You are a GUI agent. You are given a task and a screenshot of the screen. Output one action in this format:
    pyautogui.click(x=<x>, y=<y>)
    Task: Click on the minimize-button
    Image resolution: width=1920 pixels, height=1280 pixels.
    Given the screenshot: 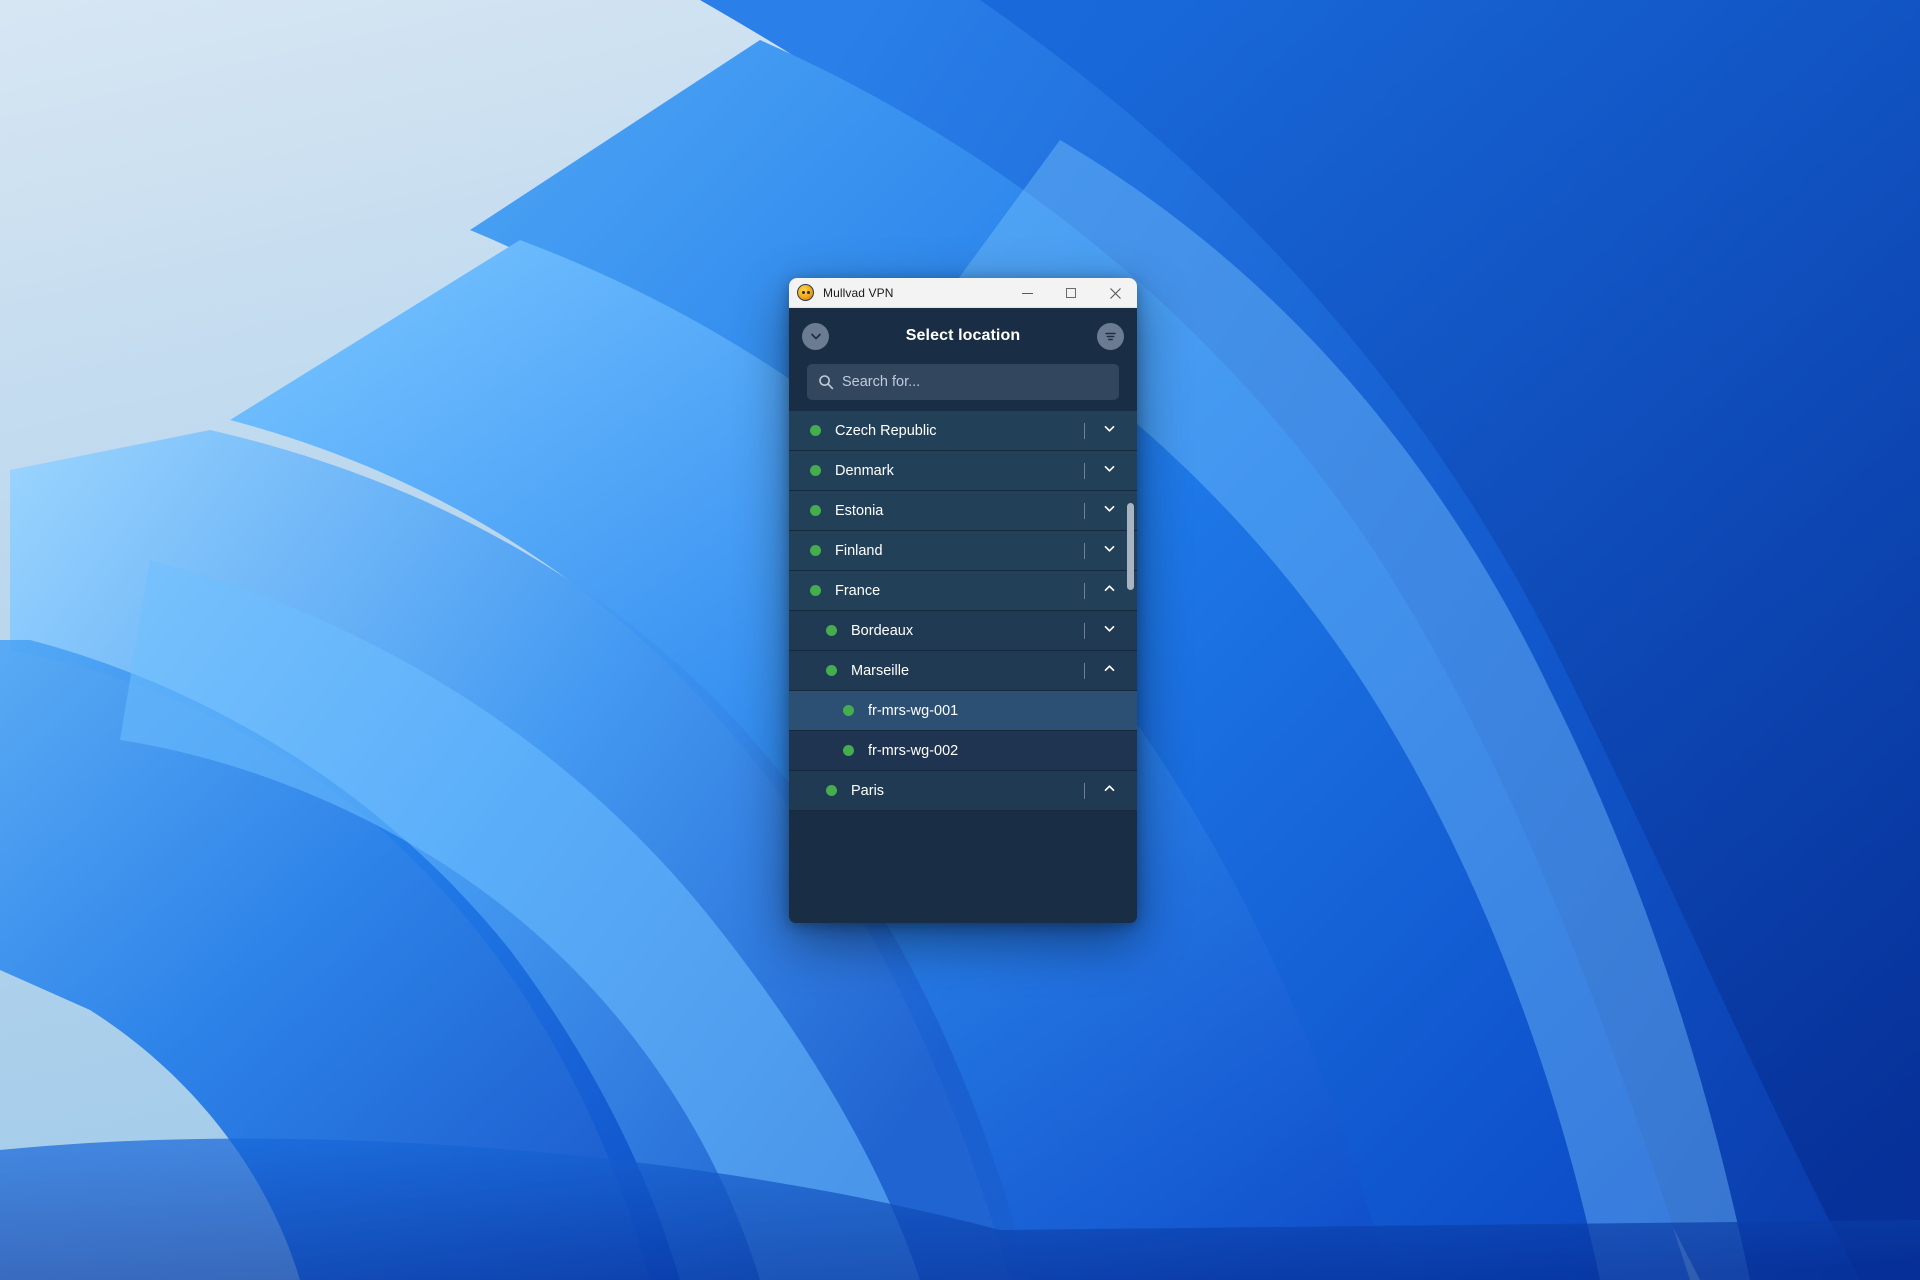 What is the action you would take?
    pyautogui.click(x=1027, y=293)
    